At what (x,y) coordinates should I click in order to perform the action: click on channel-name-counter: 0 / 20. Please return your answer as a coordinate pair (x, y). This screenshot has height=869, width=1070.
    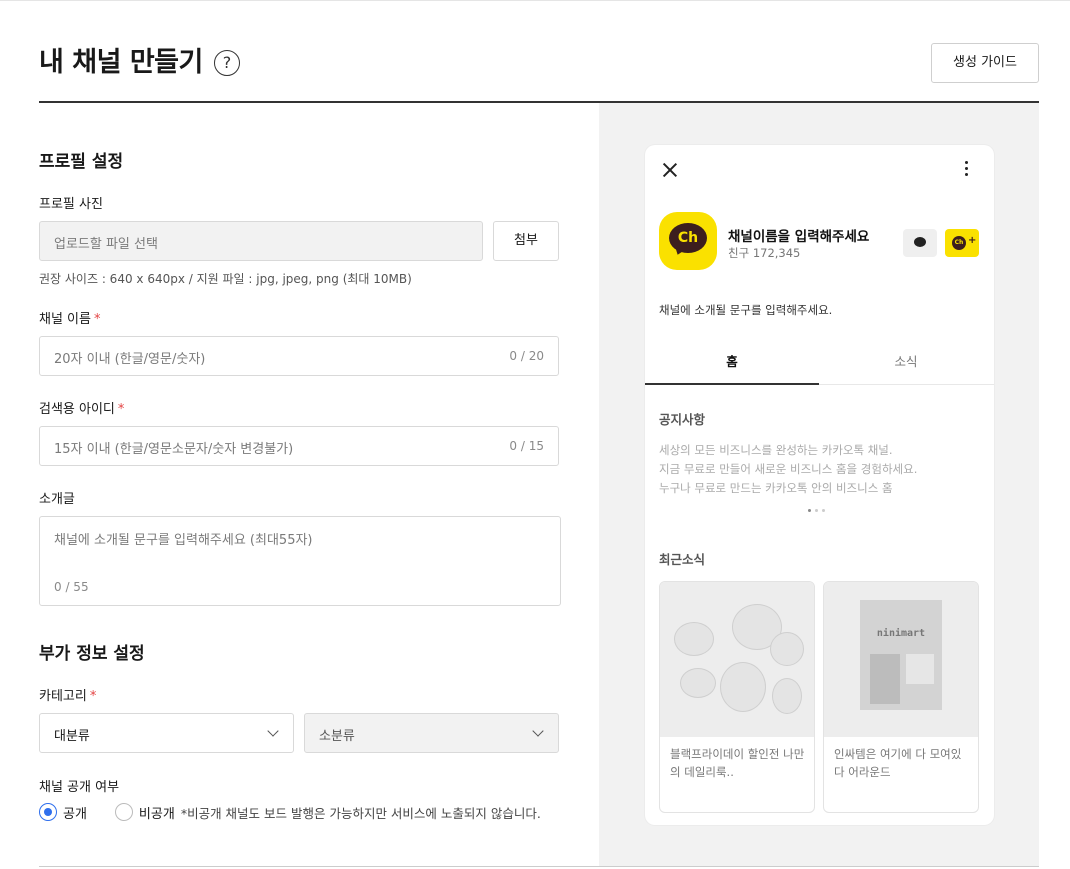
    Looking at the image, I should click on (526, 356).